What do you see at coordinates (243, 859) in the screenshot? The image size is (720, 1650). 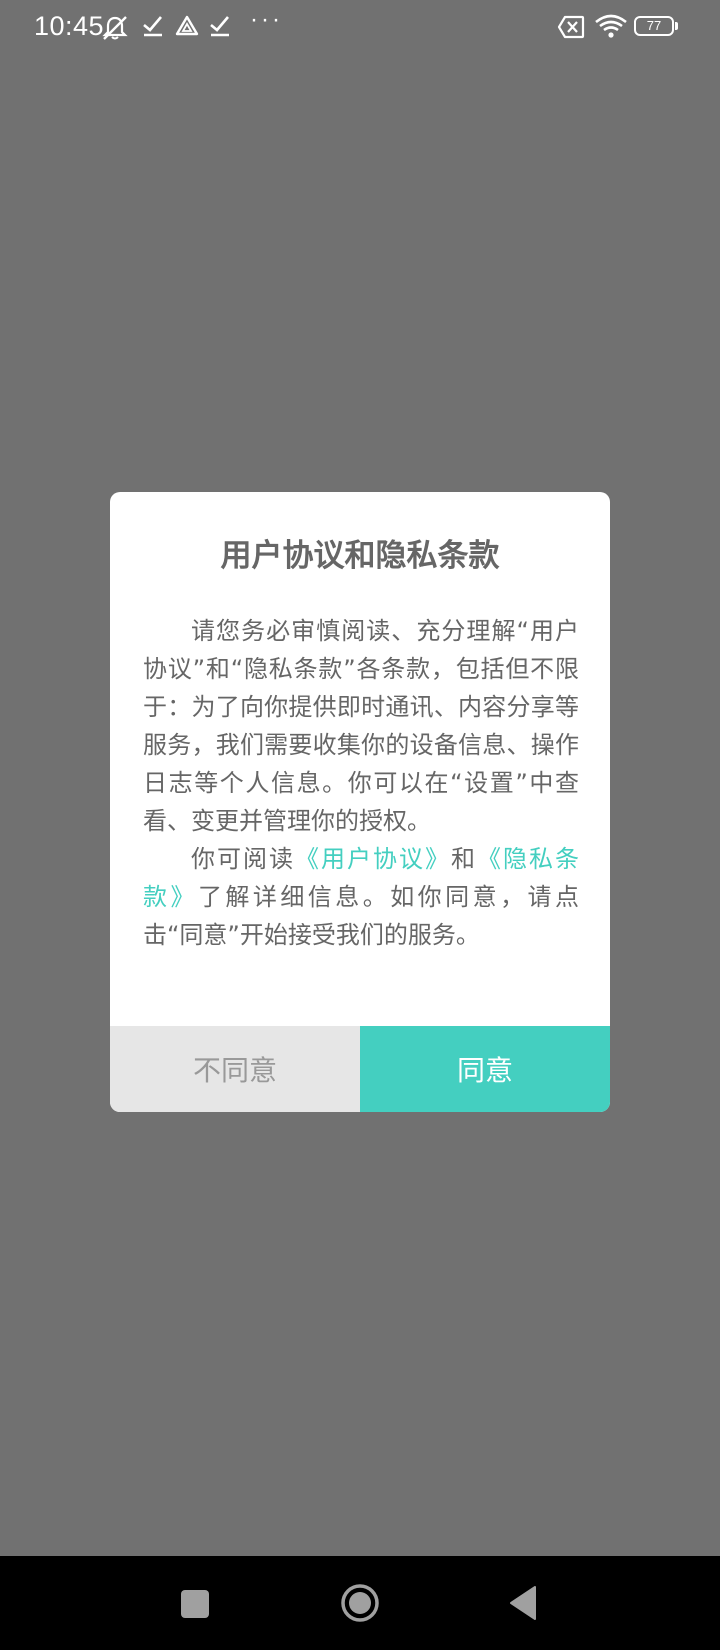 I see `paragraph-2-prefix: 你可阅读` at bounding box center [243, 859].